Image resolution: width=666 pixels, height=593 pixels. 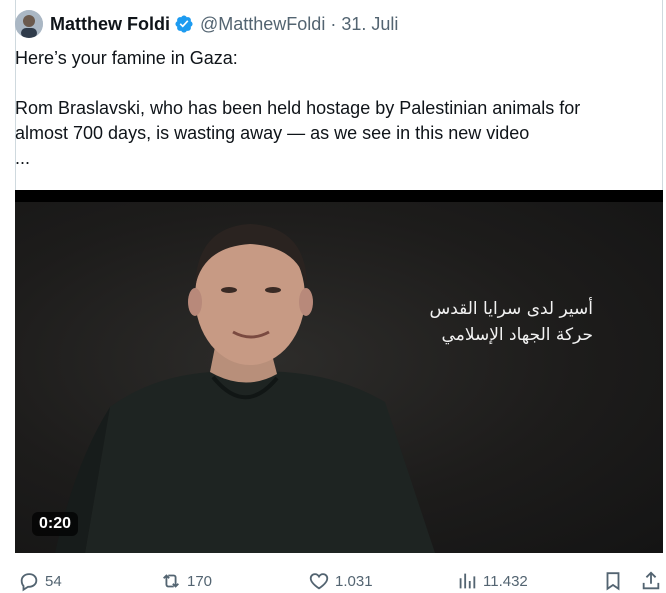 I want to click on video-top-bar, so click(x=339, y=196).